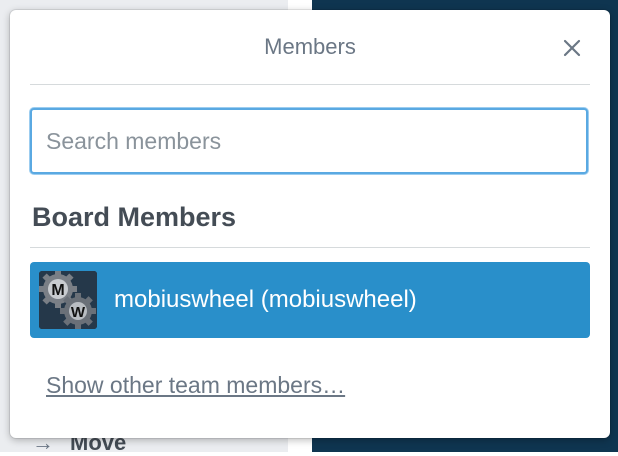  Describe the element at coordinates (310, 247) in the screenshot. I see `section-divider` at that location.